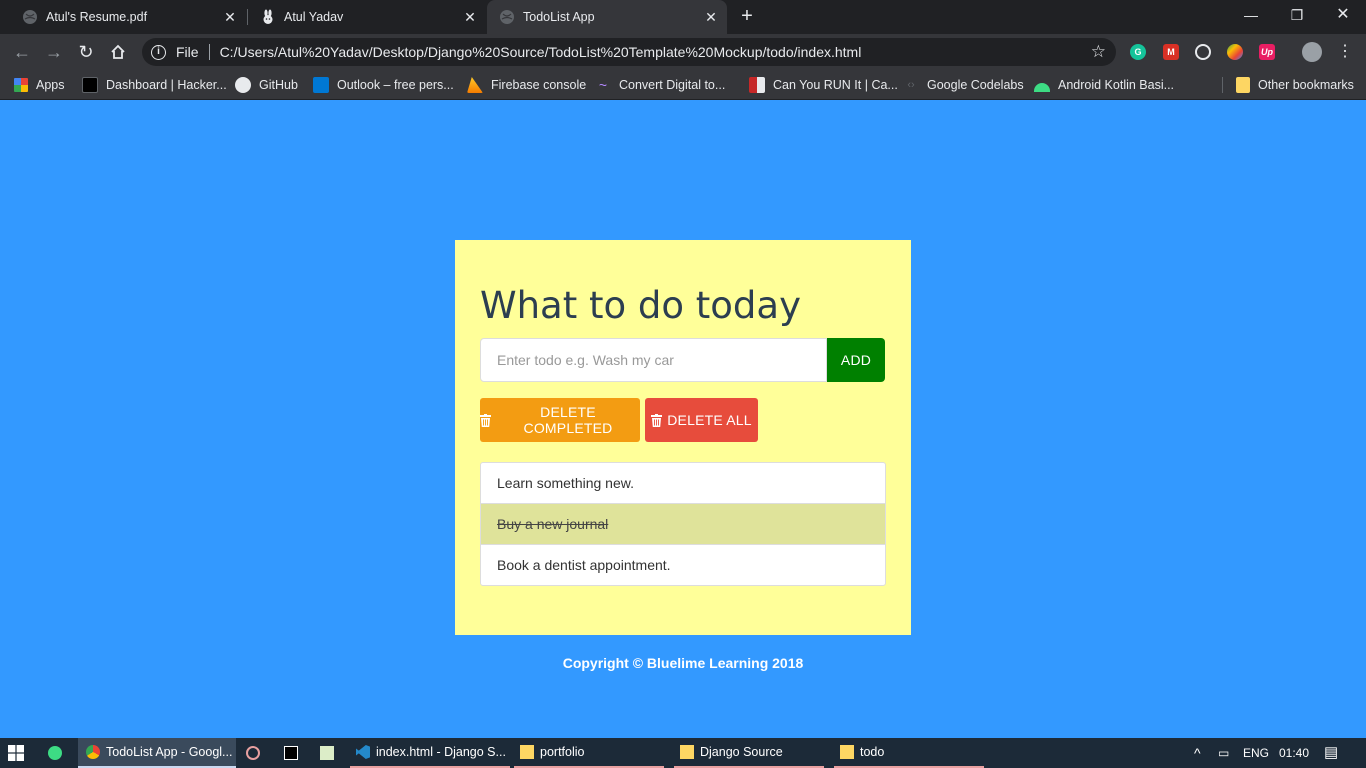  What do you see at coordinates (653, 360) in the screenshot?
I see `todo-input` at bounding box center [653, 360].